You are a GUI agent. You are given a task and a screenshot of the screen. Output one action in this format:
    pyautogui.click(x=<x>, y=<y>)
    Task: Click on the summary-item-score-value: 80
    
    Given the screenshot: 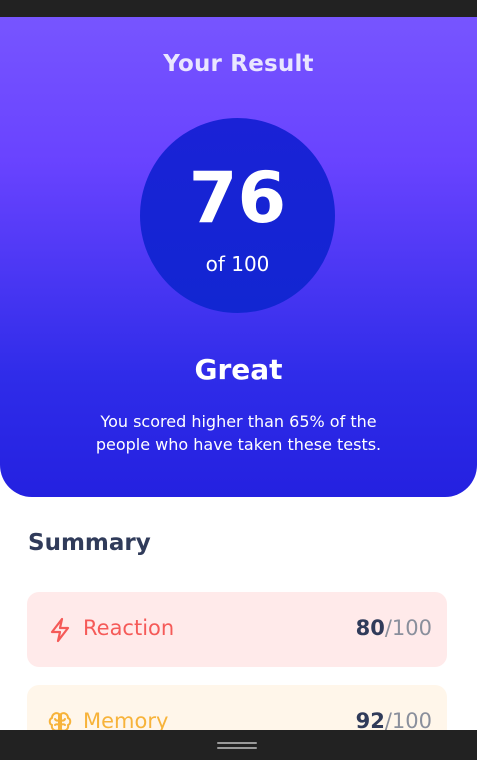 What is the action you would take?
    pyautogui.click(x=370, y=628)
    